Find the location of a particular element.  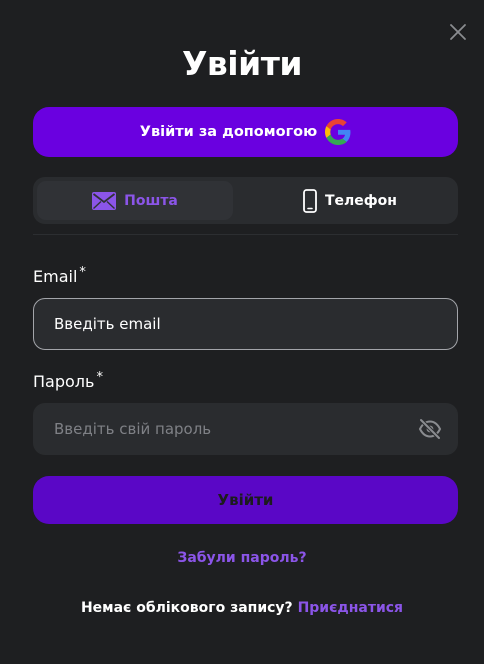

login-method-tabs: Пошта Телефон is located at coordinates (245, 200).